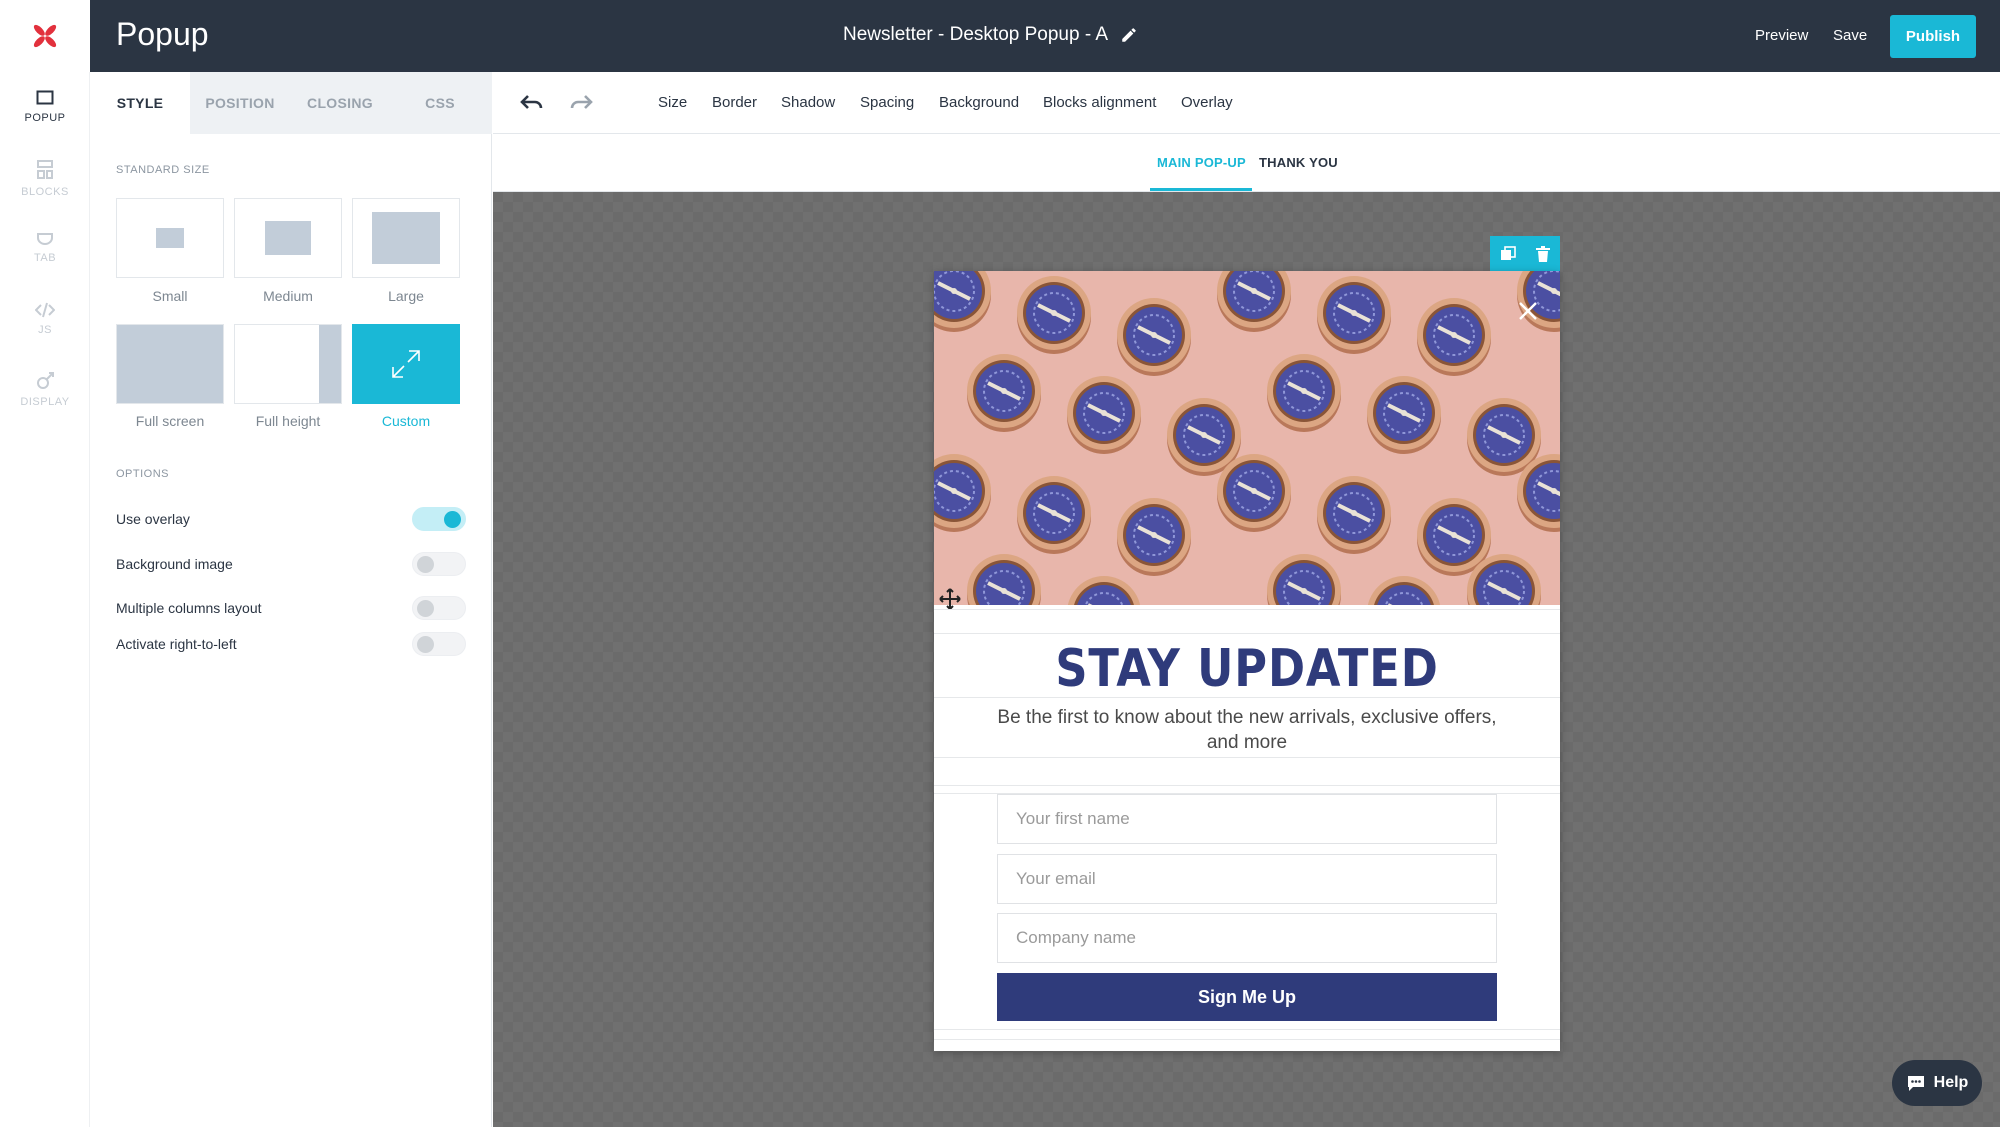 This screenshot has width=2000, height=1127. I want to click on help-label: Help, so click(1951, 1082).